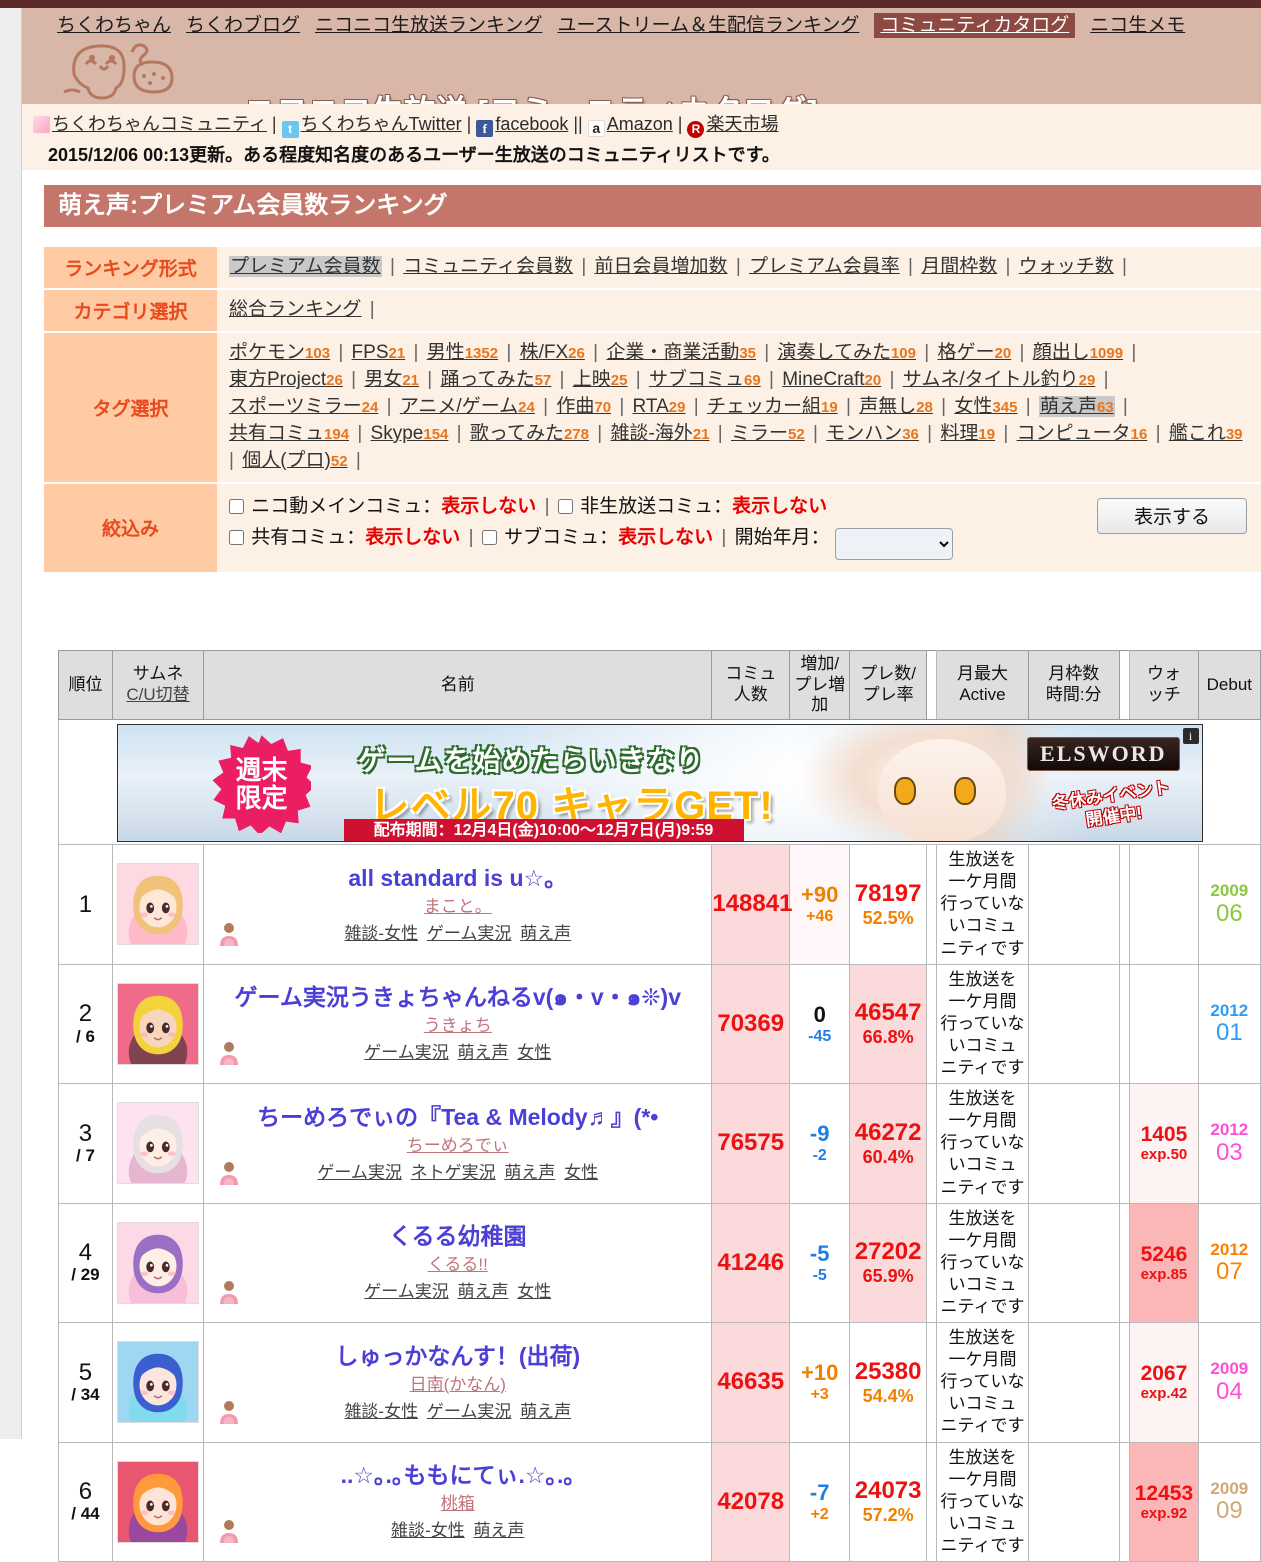  I want to click on ranking-format-0: プレミアム会員数, so click(305, 266).